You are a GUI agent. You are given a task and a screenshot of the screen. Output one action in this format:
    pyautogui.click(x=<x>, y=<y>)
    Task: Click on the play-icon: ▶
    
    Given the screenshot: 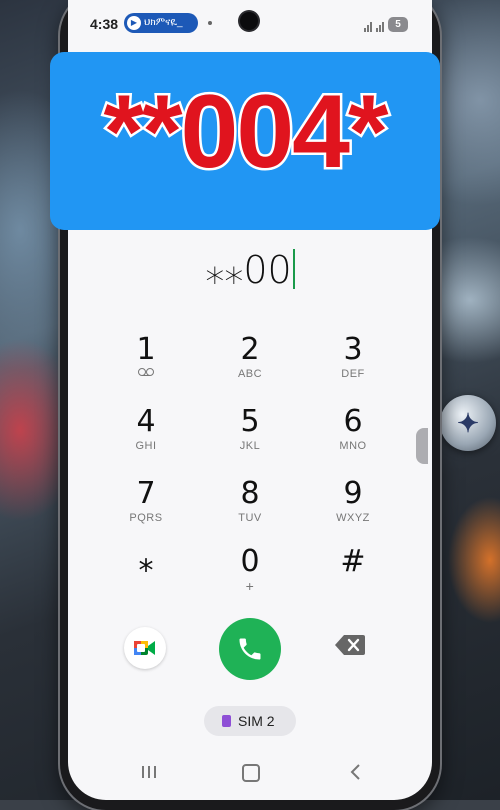 What is the action you would take?
    pyautogui.click(x=134, y=23)
    